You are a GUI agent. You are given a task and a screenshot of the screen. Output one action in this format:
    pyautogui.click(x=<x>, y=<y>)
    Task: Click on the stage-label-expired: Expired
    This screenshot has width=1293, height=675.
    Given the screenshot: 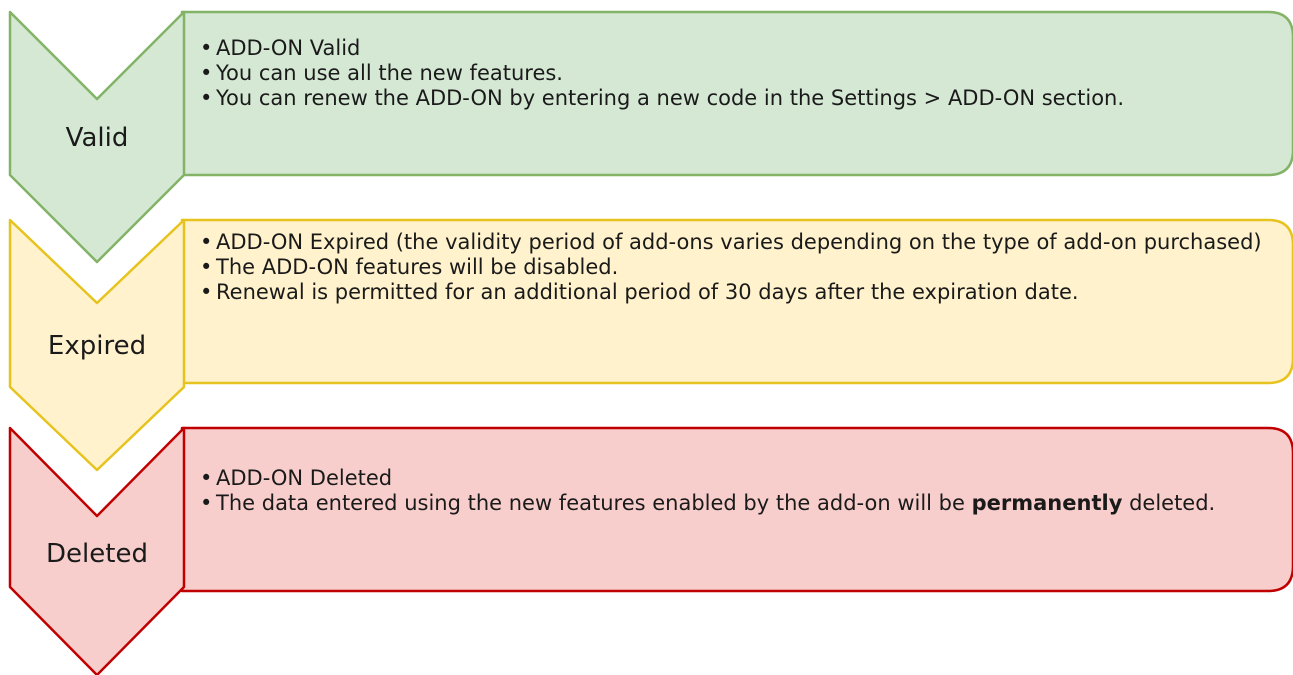 What is the action you would take?
    pyautogui.click(x=97, y=346)
    